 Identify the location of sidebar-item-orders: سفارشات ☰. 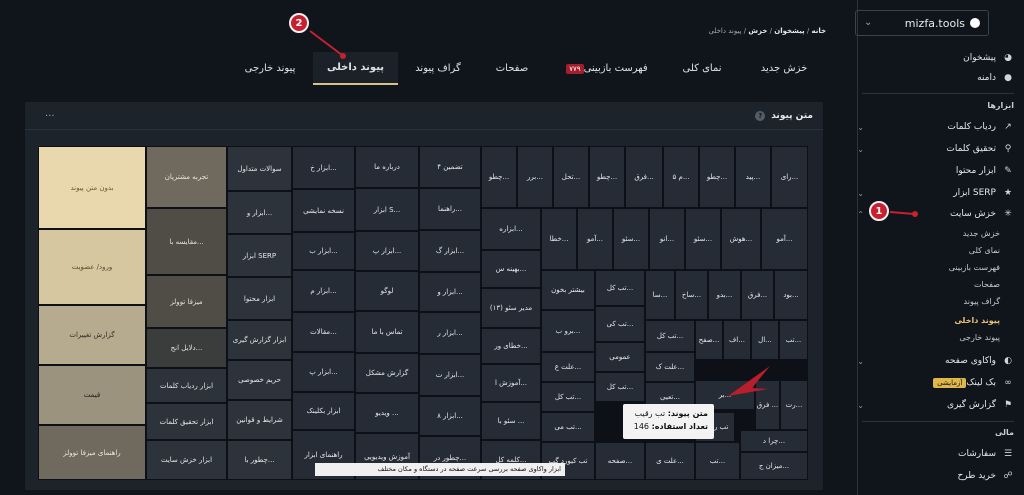
(986, 454).